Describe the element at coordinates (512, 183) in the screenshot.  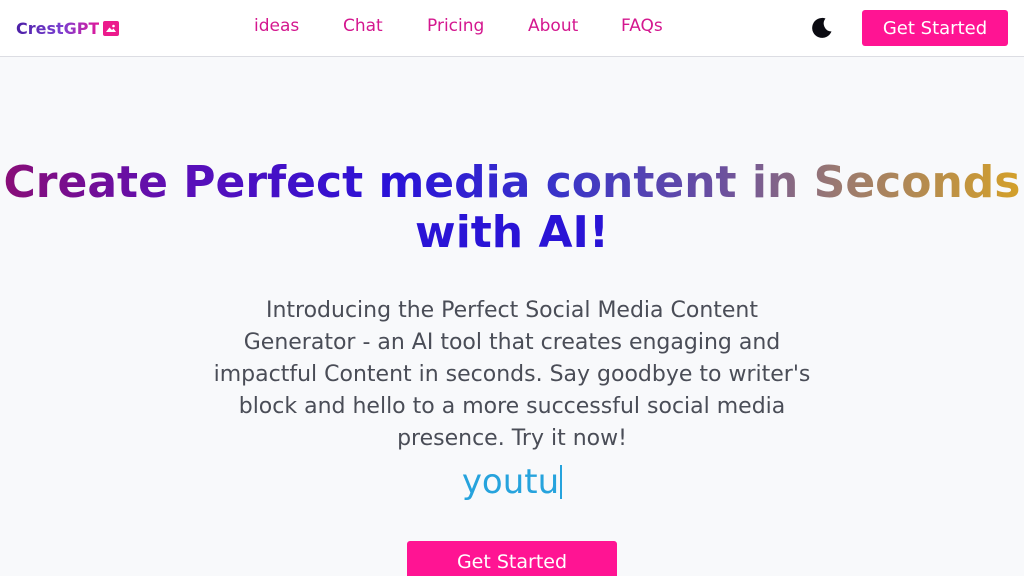
I see `hero-title-line-1: Create Perfect media content in Seconds` at that location.